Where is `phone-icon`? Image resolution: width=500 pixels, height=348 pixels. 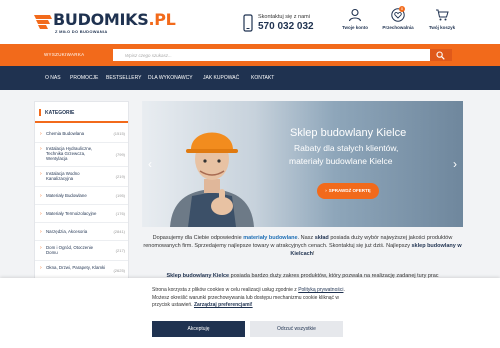
phone-icon is located at coordinates (248, 23).